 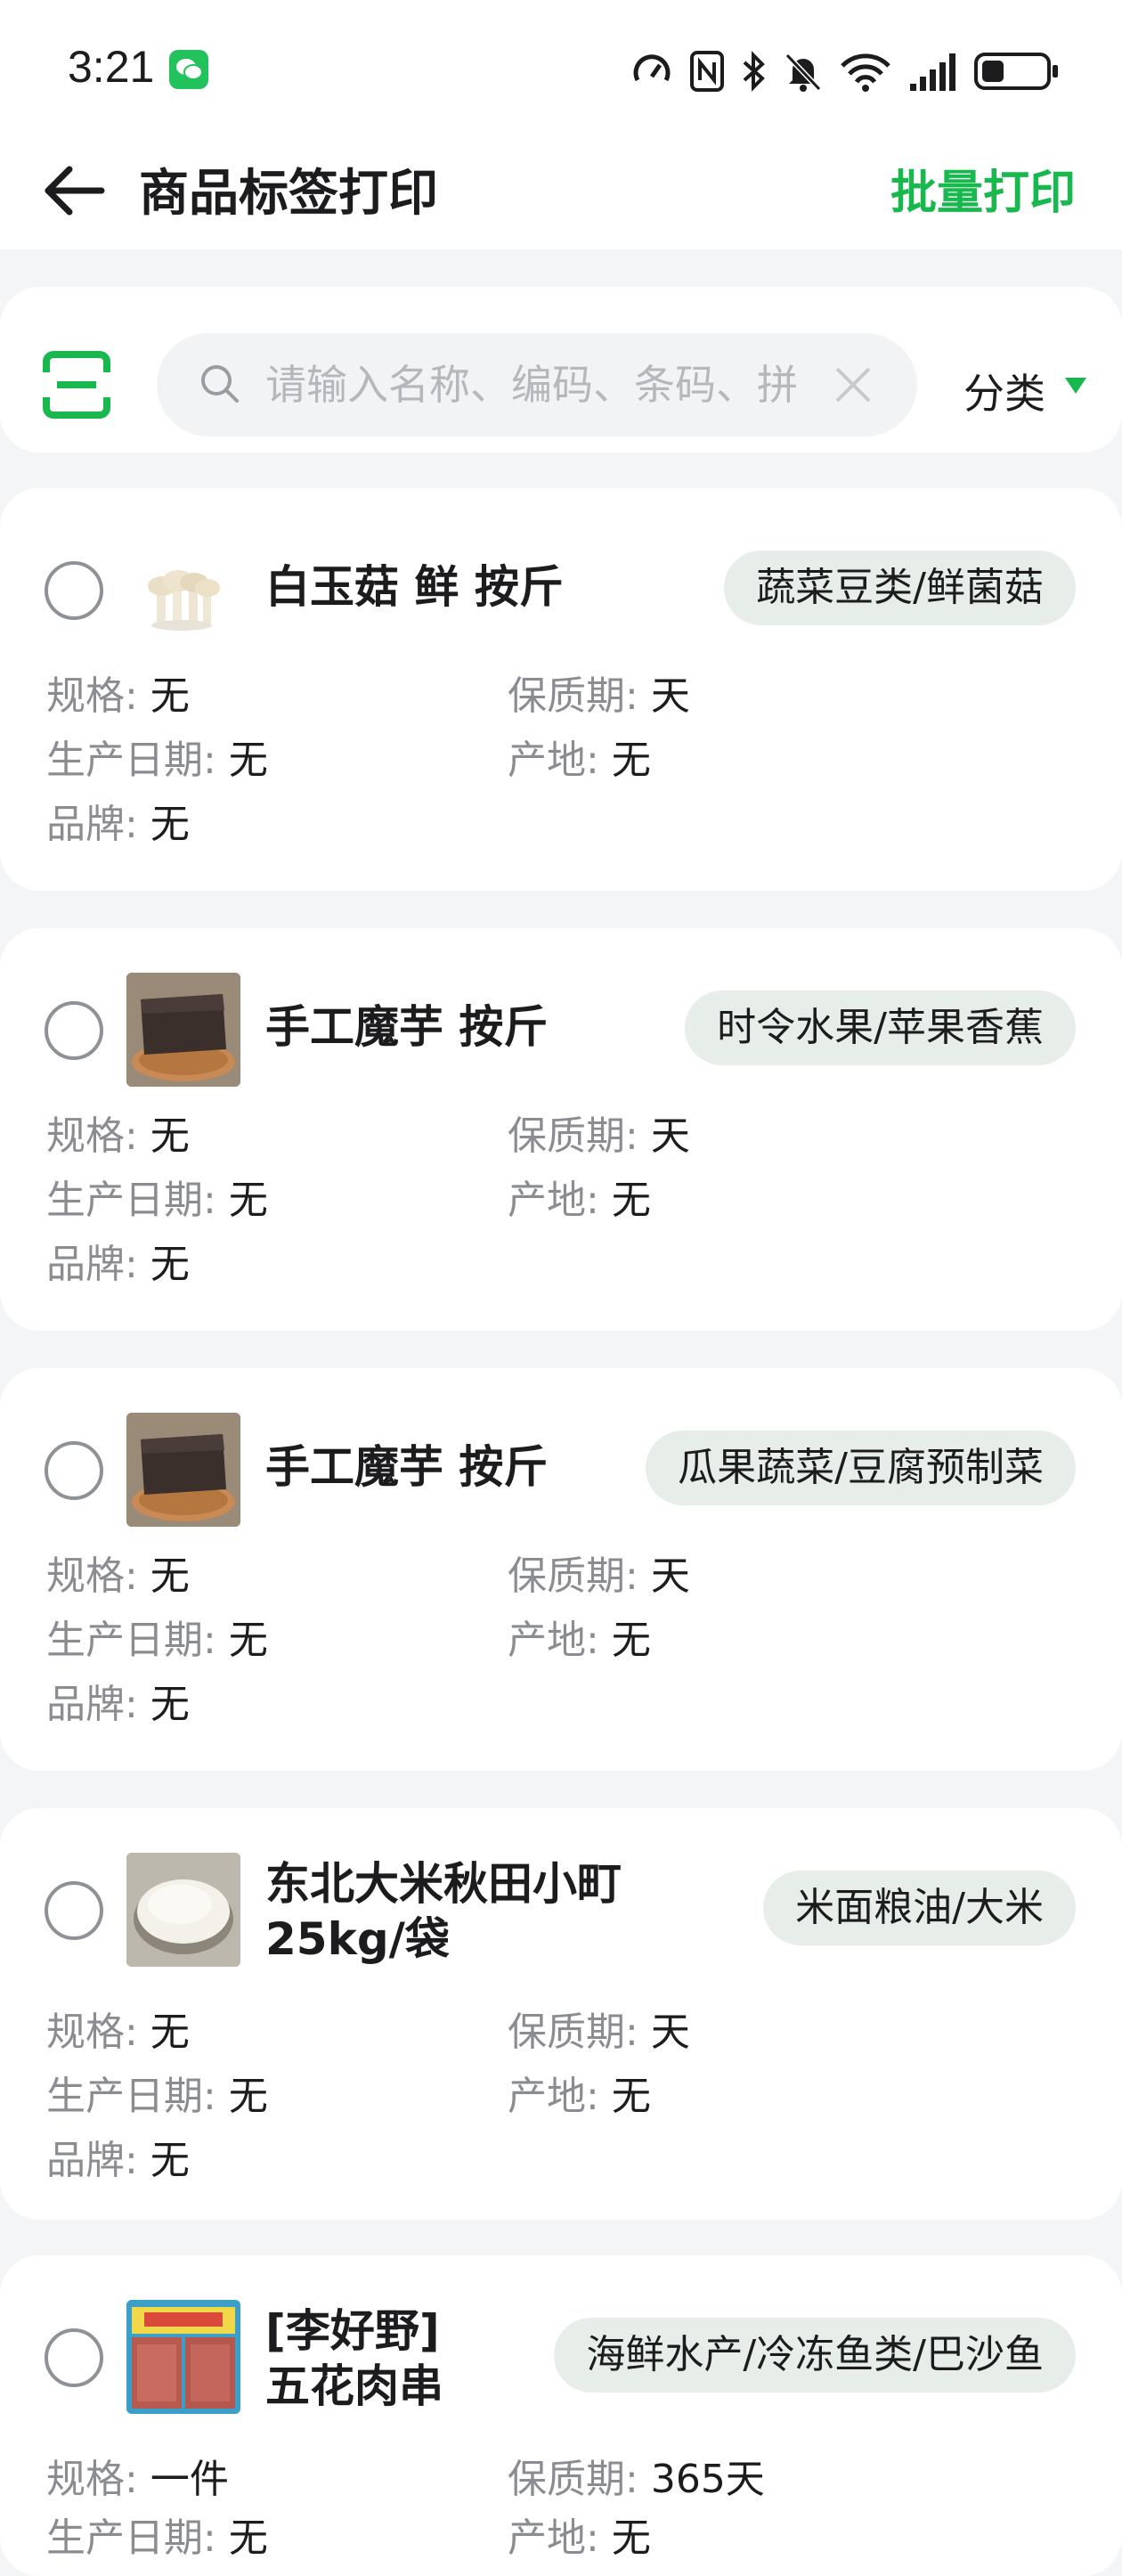 What do you see at coordinates (900, 588) in the screenshot?
I see `category-tag: 蔬菜豆类/鲜菌菇` at bounding box center [900, 588].